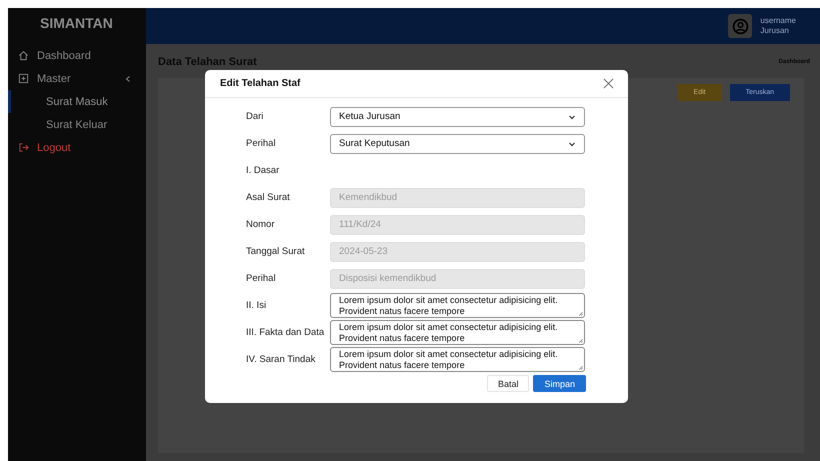 This screenshot has height=461, width=820. I want to click on sidebar-item: Surat Masuk, so click(77, 101).